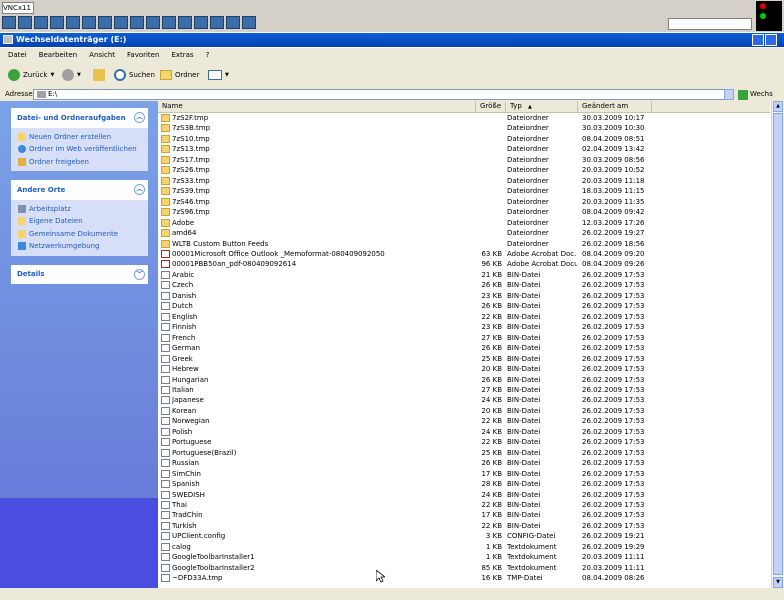  What do you see at coordinates (58, 55) in the screenshot?
I see `menu-bearbeiten: Bearbeiten` at bounding box center [58, 55].